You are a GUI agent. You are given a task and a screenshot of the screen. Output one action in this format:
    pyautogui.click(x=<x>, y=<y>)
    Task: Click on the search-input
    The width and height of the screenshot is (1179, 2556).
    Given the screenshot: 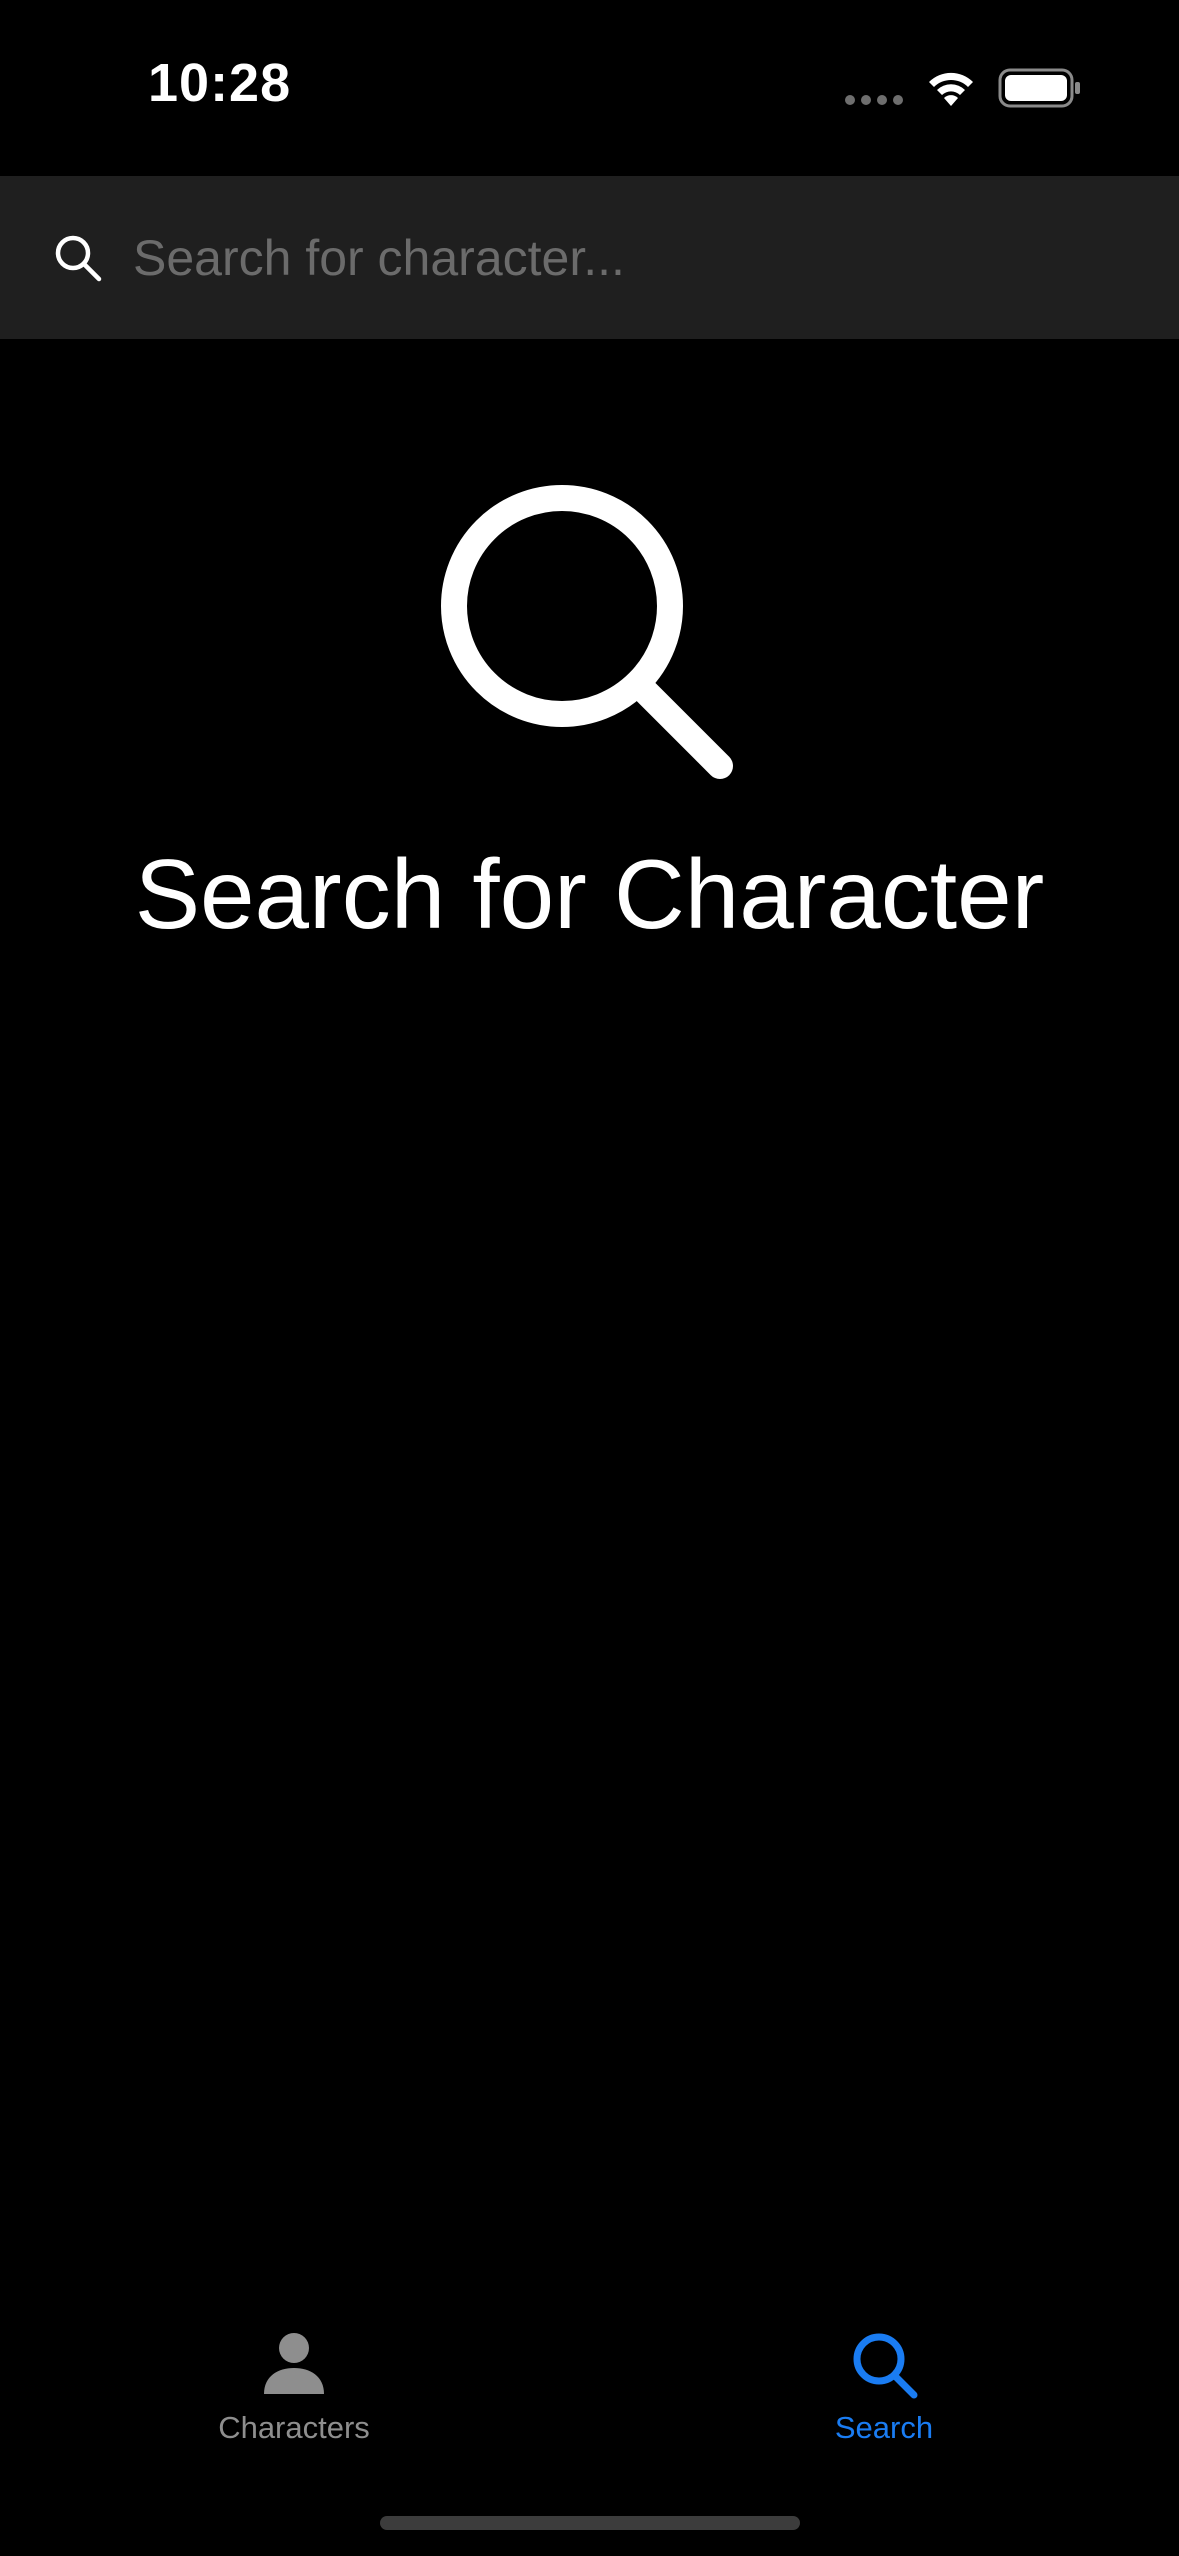 What is the action you would take?
    pyautogui.click(x=633, y=258)
    